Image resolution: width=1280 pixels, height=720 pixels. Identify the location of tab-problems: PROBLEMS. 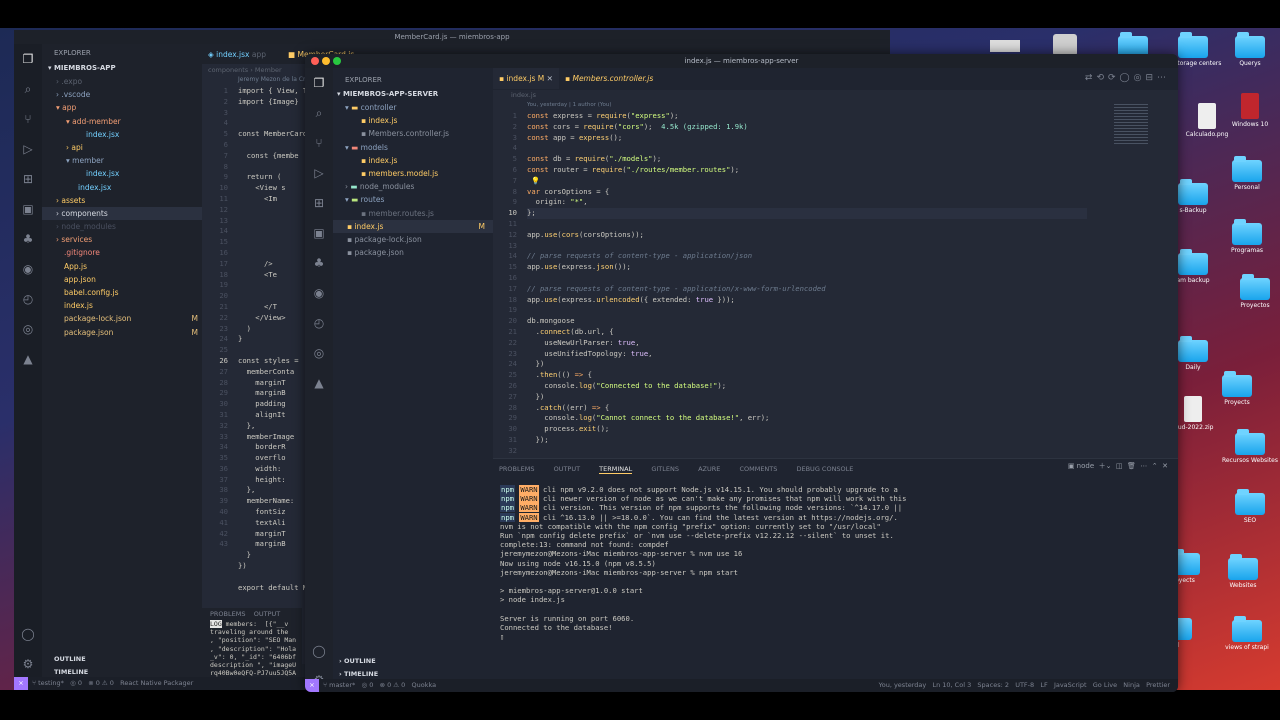
(227, 614).